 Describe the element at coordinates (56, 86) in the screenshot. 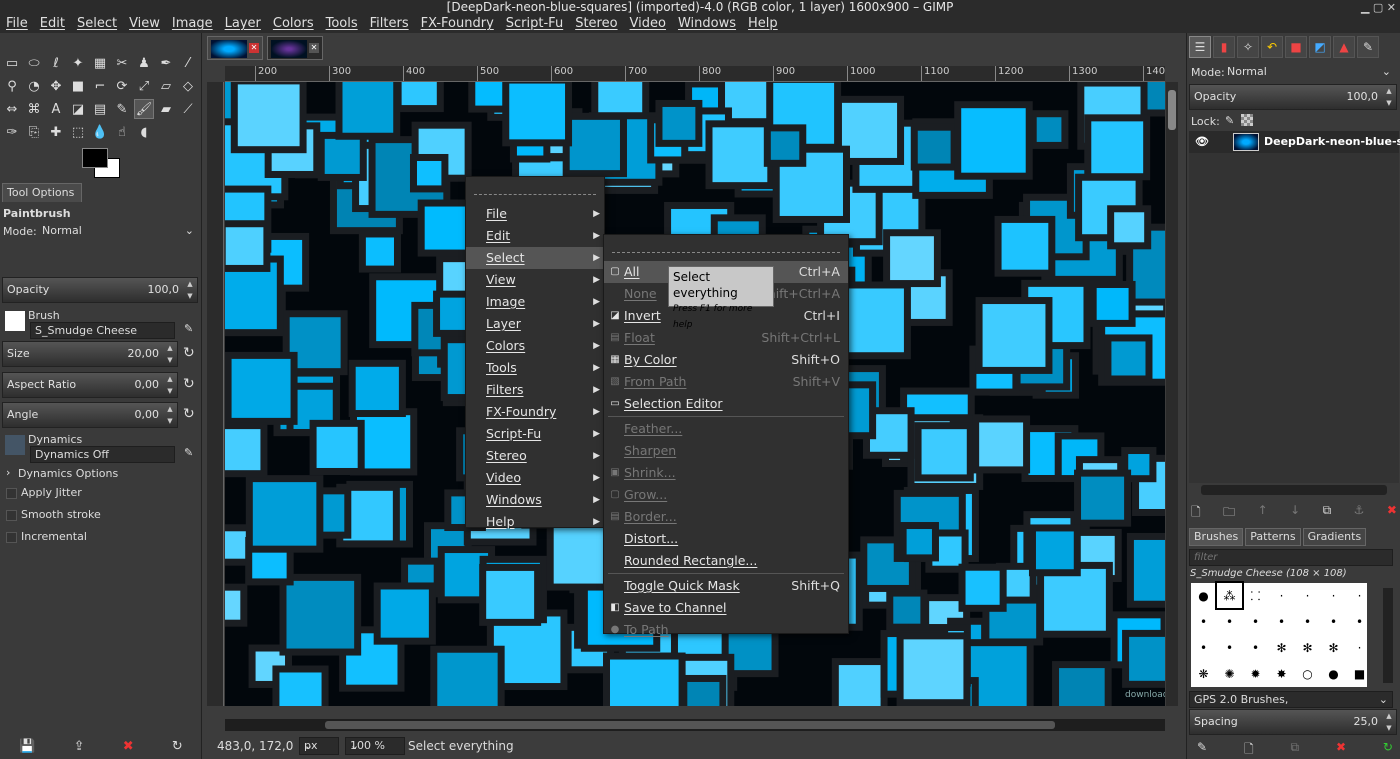

I see `move-icon: ✥` at that location.